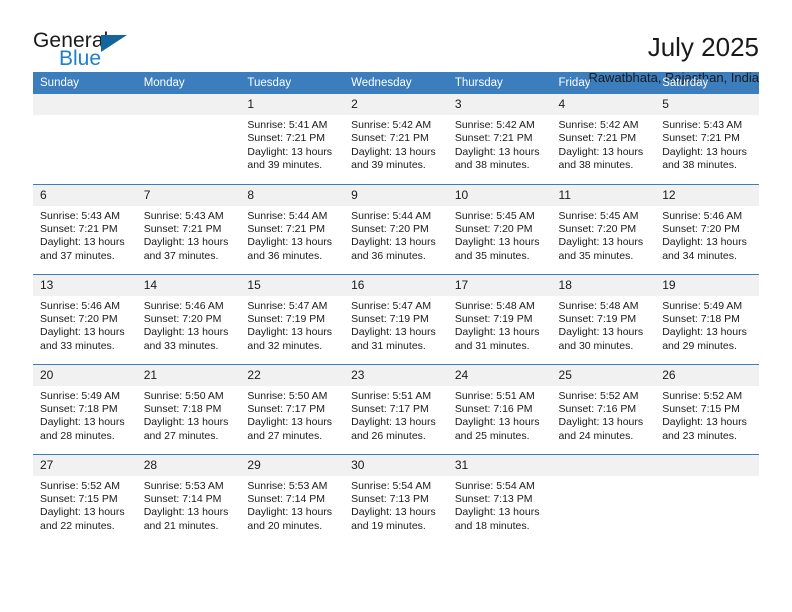 The height and width of the screenshot is (612, 792). What do you see at coordinates (391, 395) in the screenshot?
I see `sunrise-text: Sunrise: 5:51 AM` at bounding box center [391, 395].